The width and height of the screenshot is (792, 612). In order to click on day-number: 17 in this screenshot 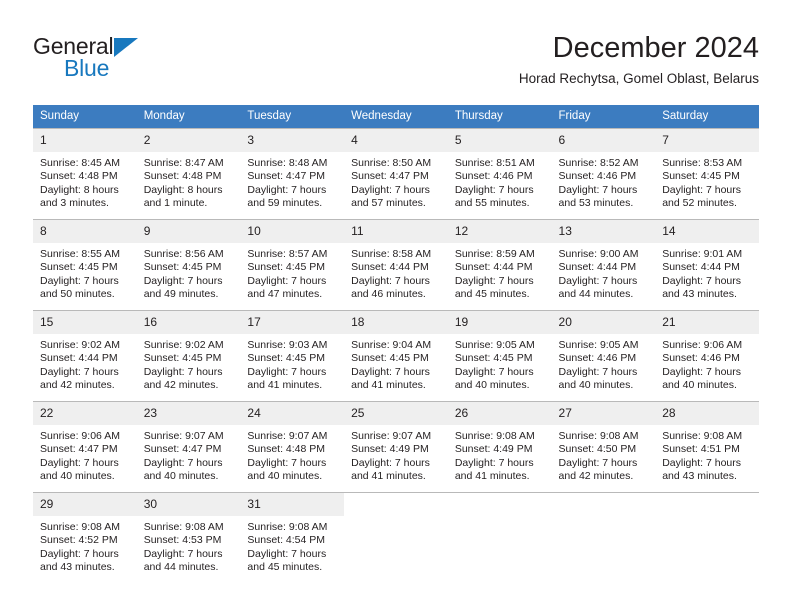, I will do `click(292, 322)`.